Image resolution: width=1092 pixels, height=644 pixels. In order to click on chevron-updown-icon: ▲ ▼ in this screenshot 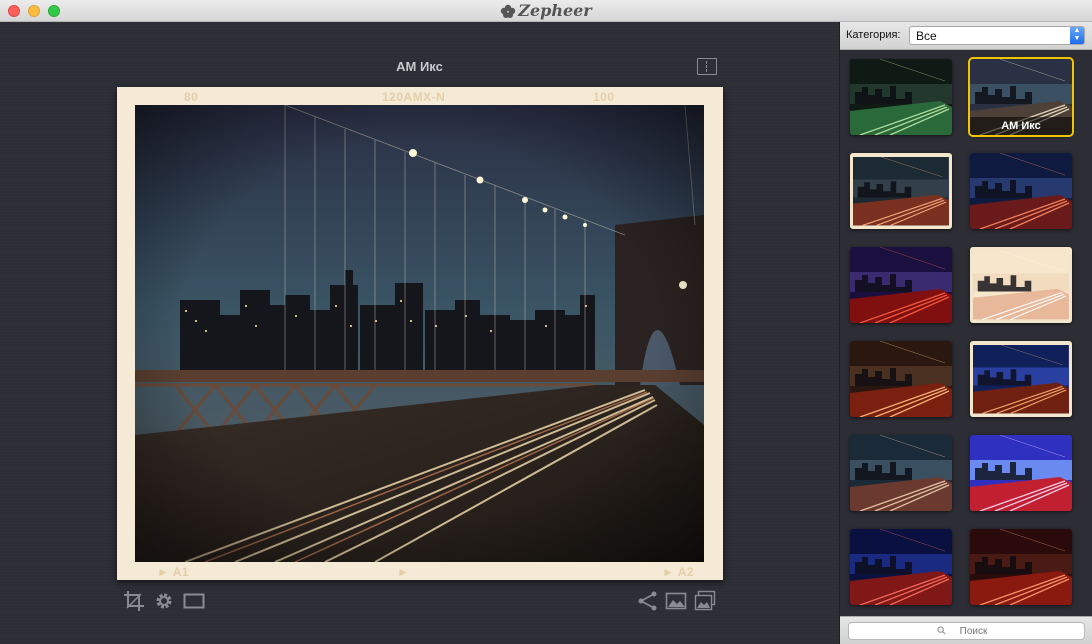, I will do `click(1077, 35)`.